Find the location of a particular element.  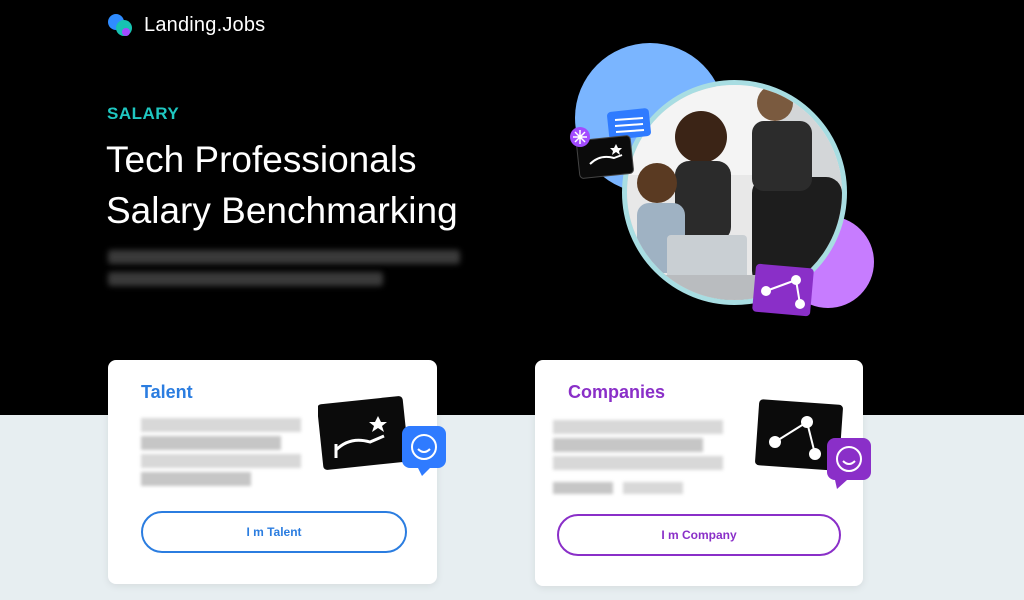

brand-logo: Landing.Jobs is located at coordinates (186, 25).